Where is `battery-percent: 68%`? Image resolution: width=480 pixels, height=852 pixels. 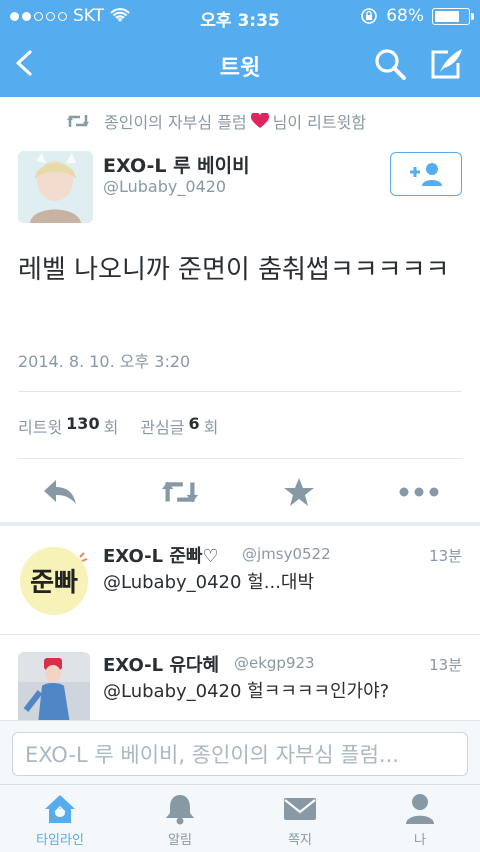 battery-percent: 68% is located at coordinates (405, 16).